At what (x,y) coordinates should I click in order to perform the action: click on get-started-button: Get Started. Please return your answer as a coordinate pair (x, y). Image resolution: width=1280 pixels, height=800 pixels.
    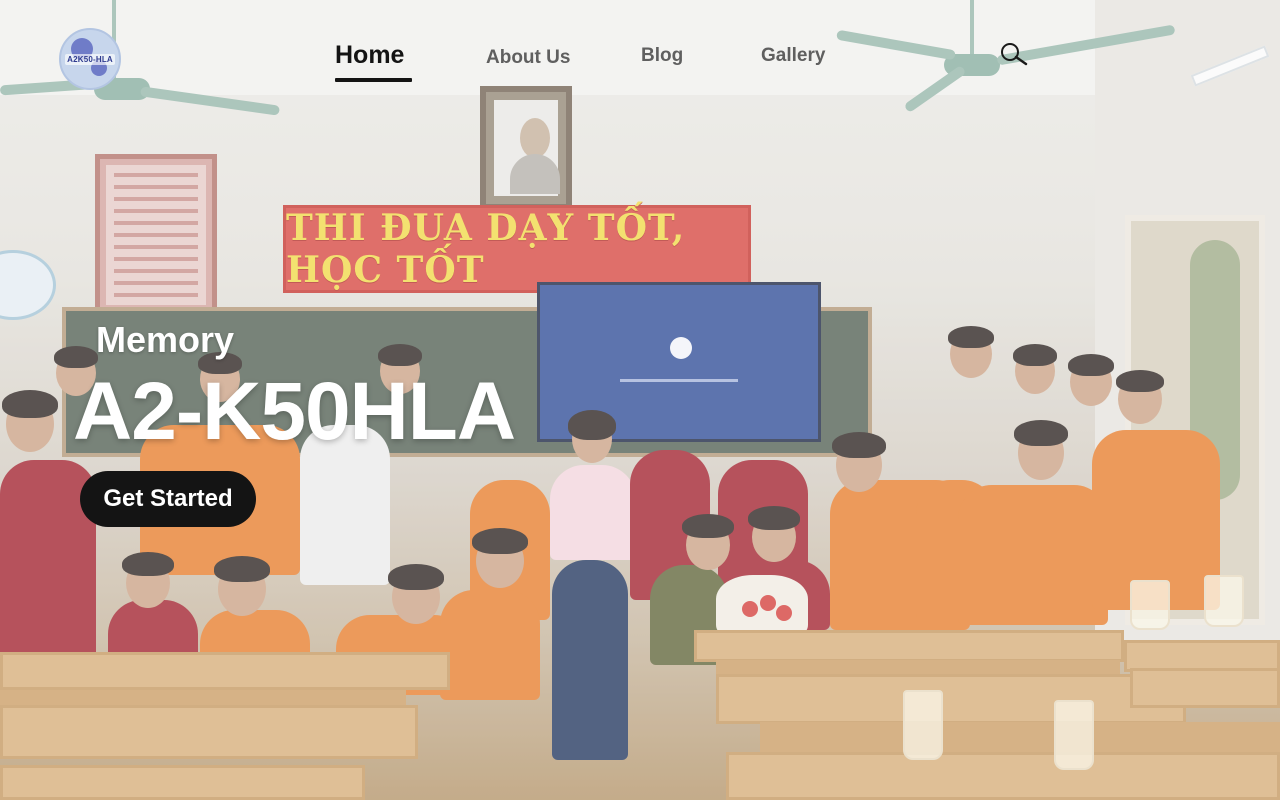
    Looking at the image, I should click on (168, 499).